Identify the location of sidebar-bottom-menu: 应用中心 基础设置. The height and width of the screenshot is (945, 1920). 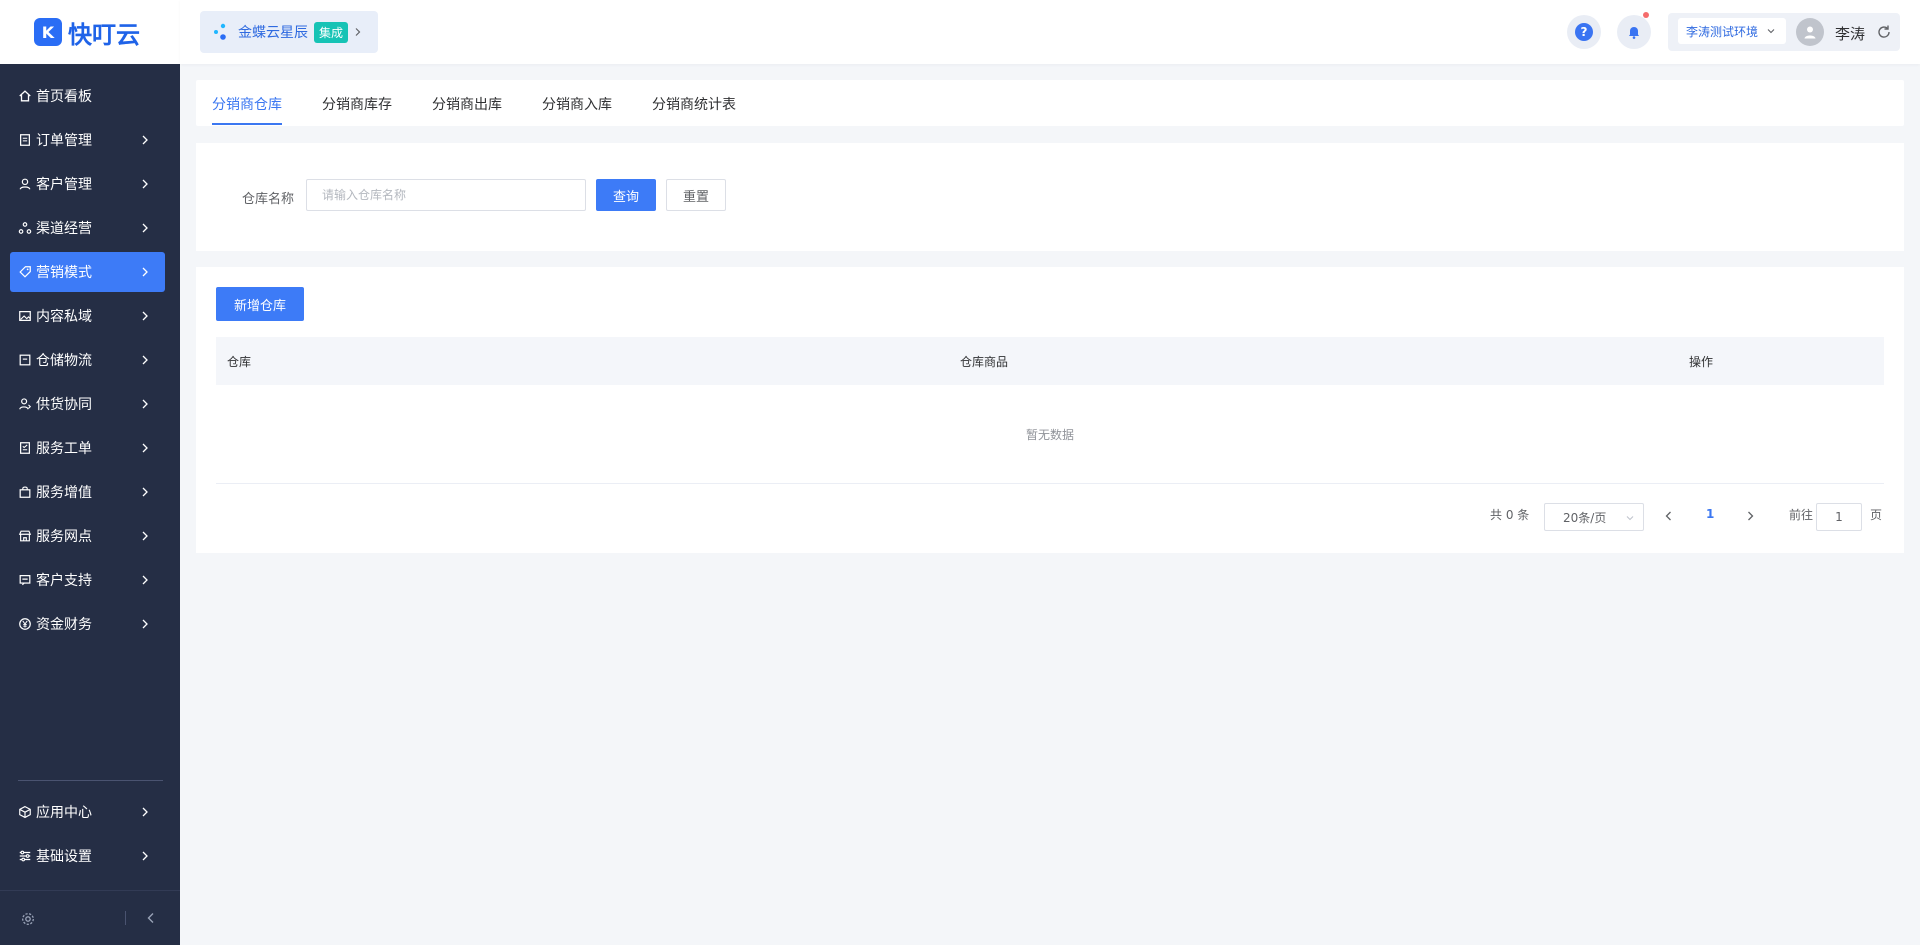
(90, 836).